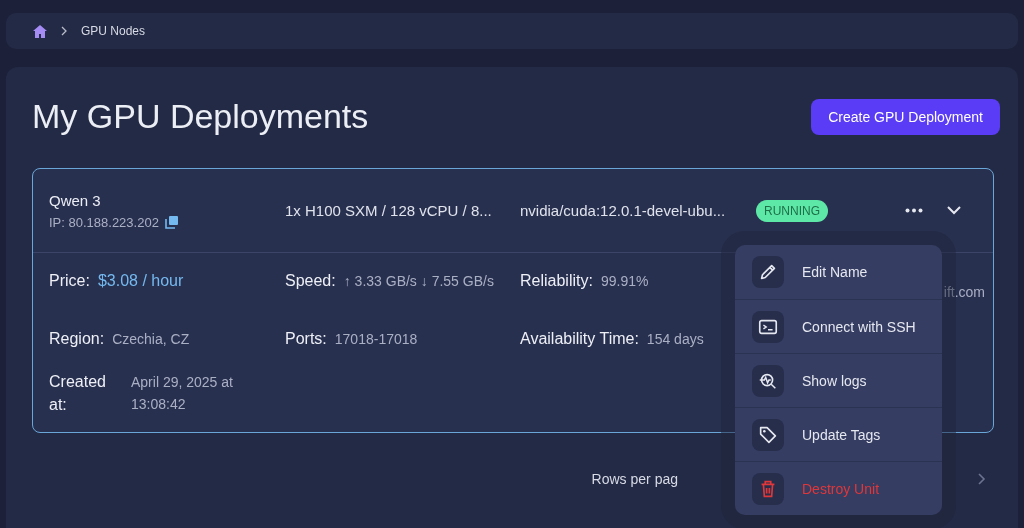 The height and width of the screenshot is (528, 1024). I want to click on detail-value: 154 days, so click(675, 339).